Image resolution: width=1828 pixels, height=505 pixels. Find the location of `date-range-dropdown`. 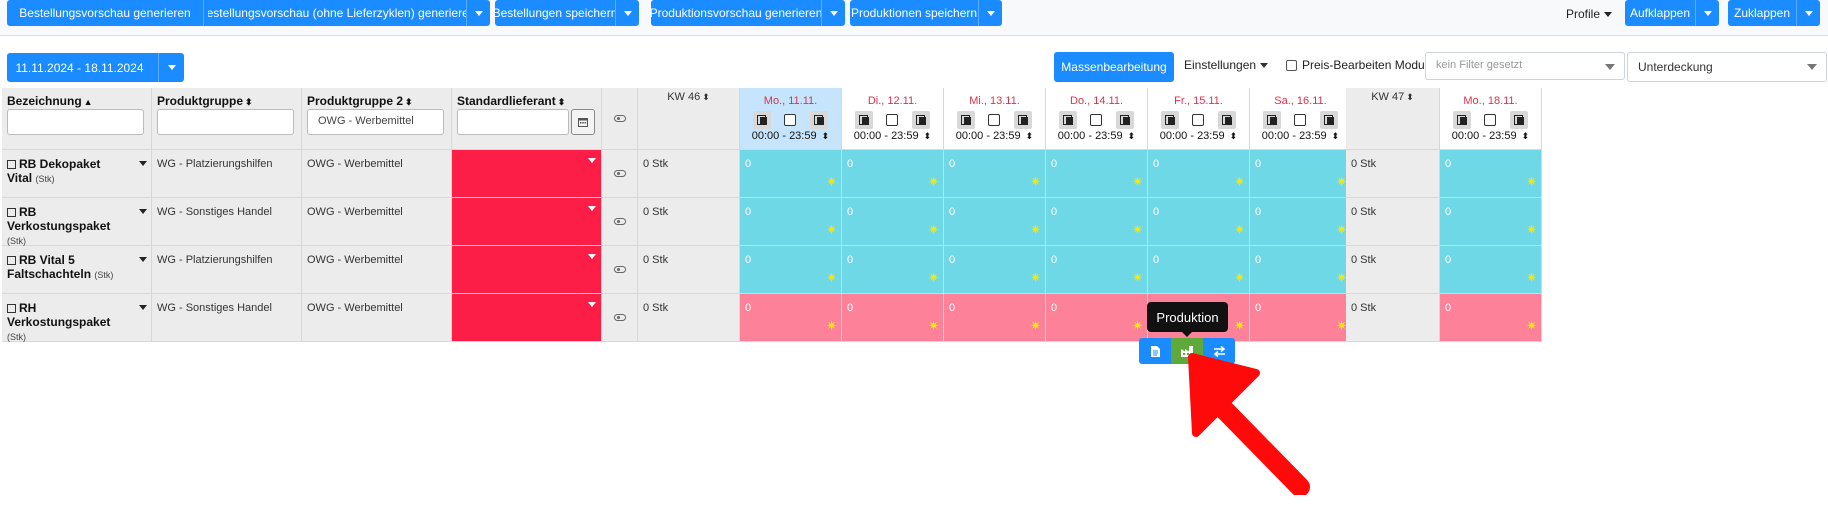

date-range-dropdown is located at coordinates (171, 67).